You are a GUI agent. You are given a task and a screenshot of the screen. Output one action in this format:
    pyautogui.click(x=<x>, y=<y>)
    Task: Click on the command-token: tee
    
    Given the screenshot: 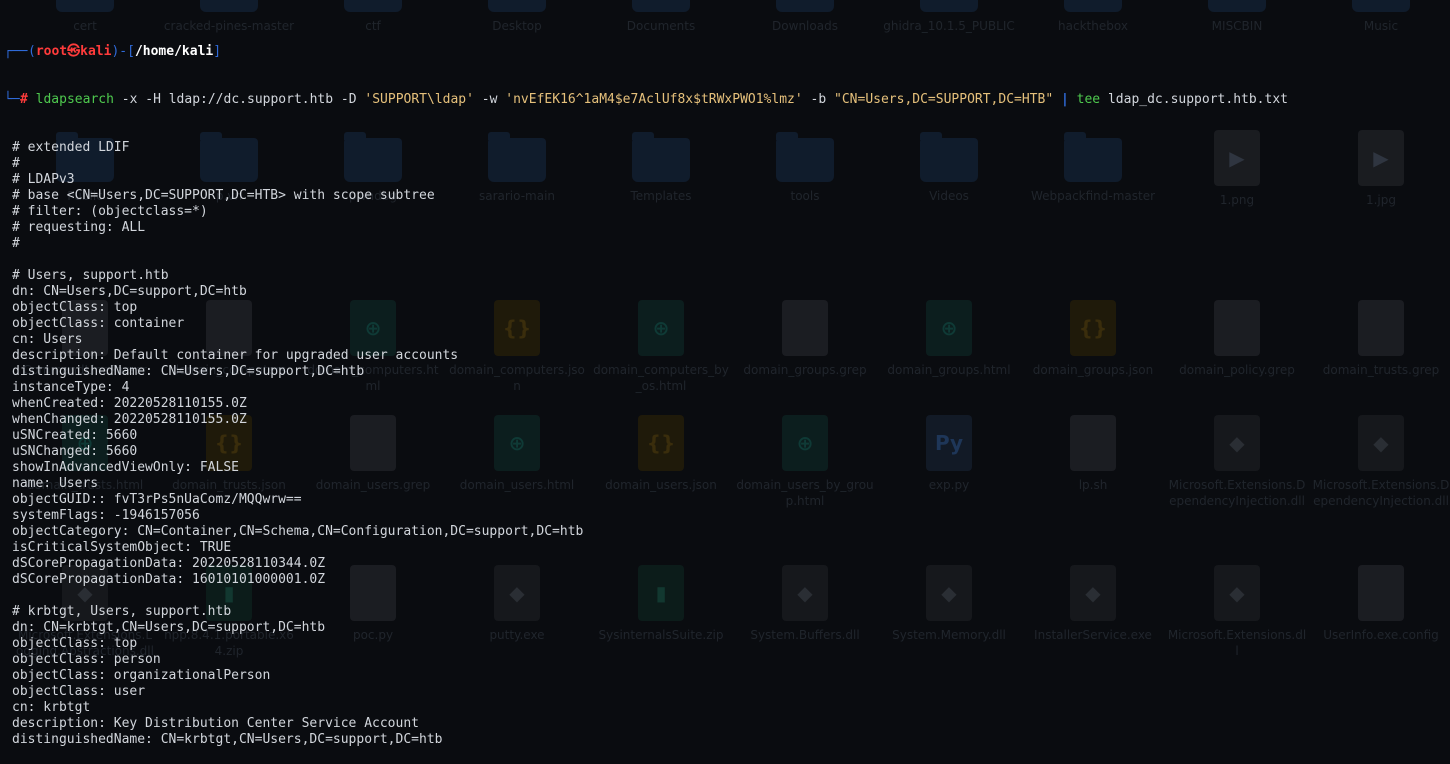 What is the action you would take?
    pyautogui.click(x=1088, y=99)
    